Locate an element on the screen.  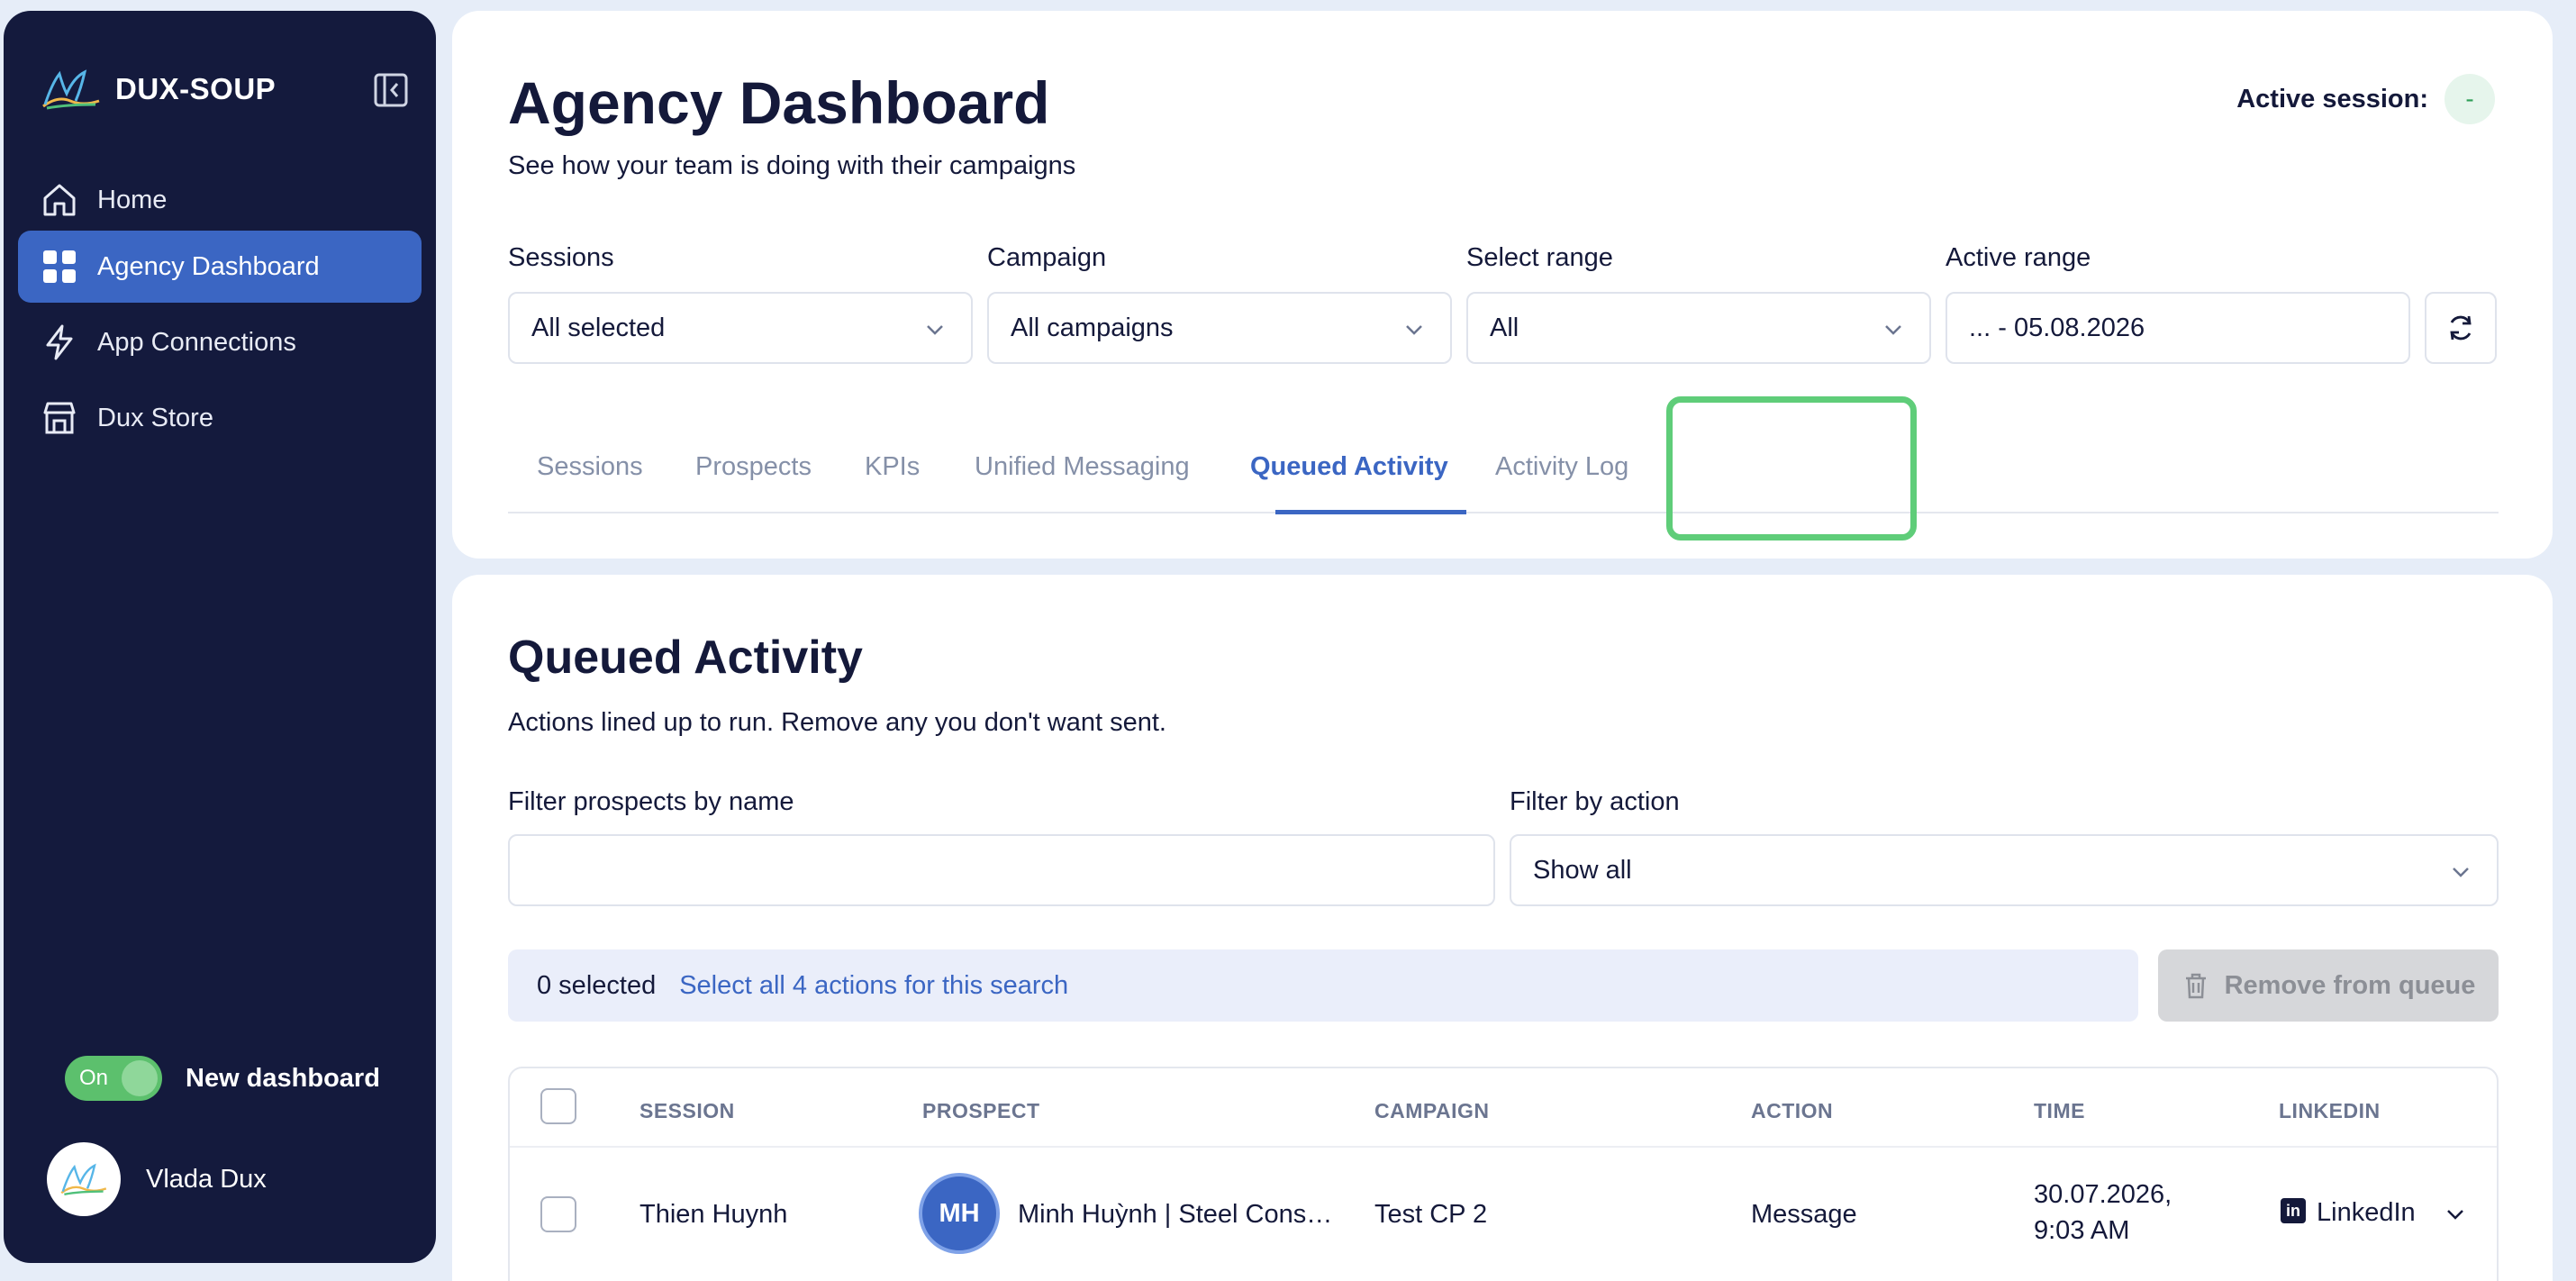
toggle-knob is located at coordinates (140, 1078).